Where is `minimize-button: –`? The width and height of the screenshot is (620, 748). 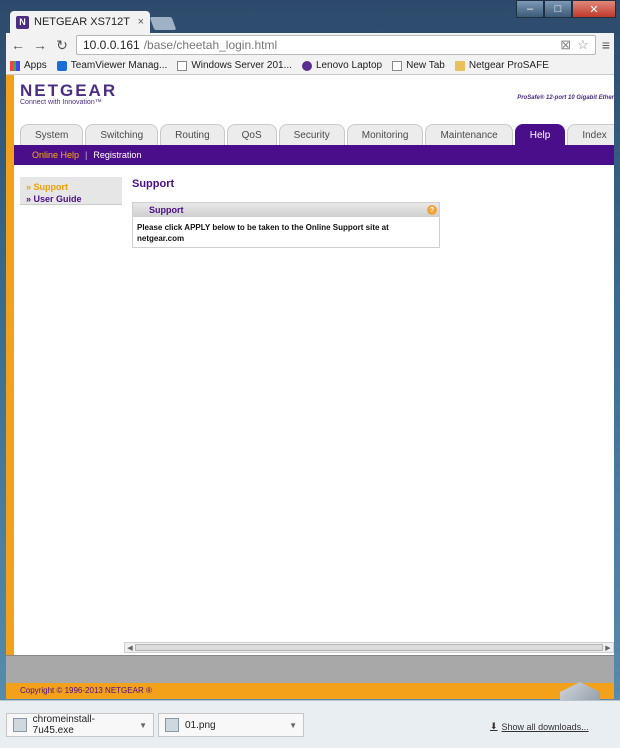 minimize-button: – is located at coordinates (530, 9).